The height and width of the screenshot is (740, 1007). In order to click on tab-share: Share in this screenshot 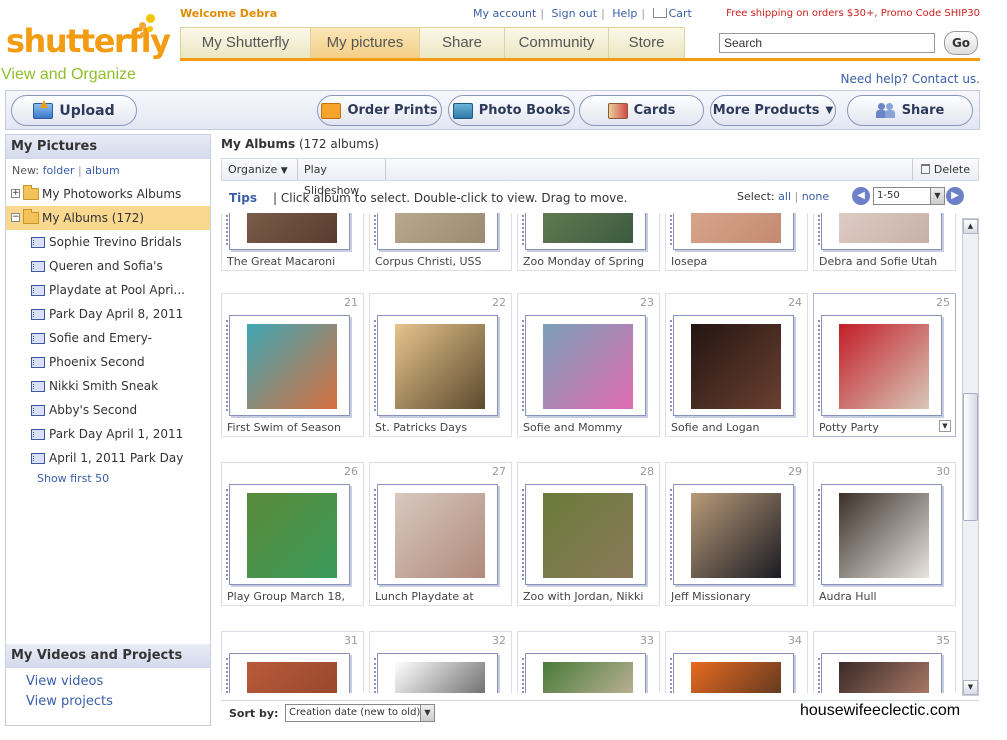, I will do `click(462, 43)`.